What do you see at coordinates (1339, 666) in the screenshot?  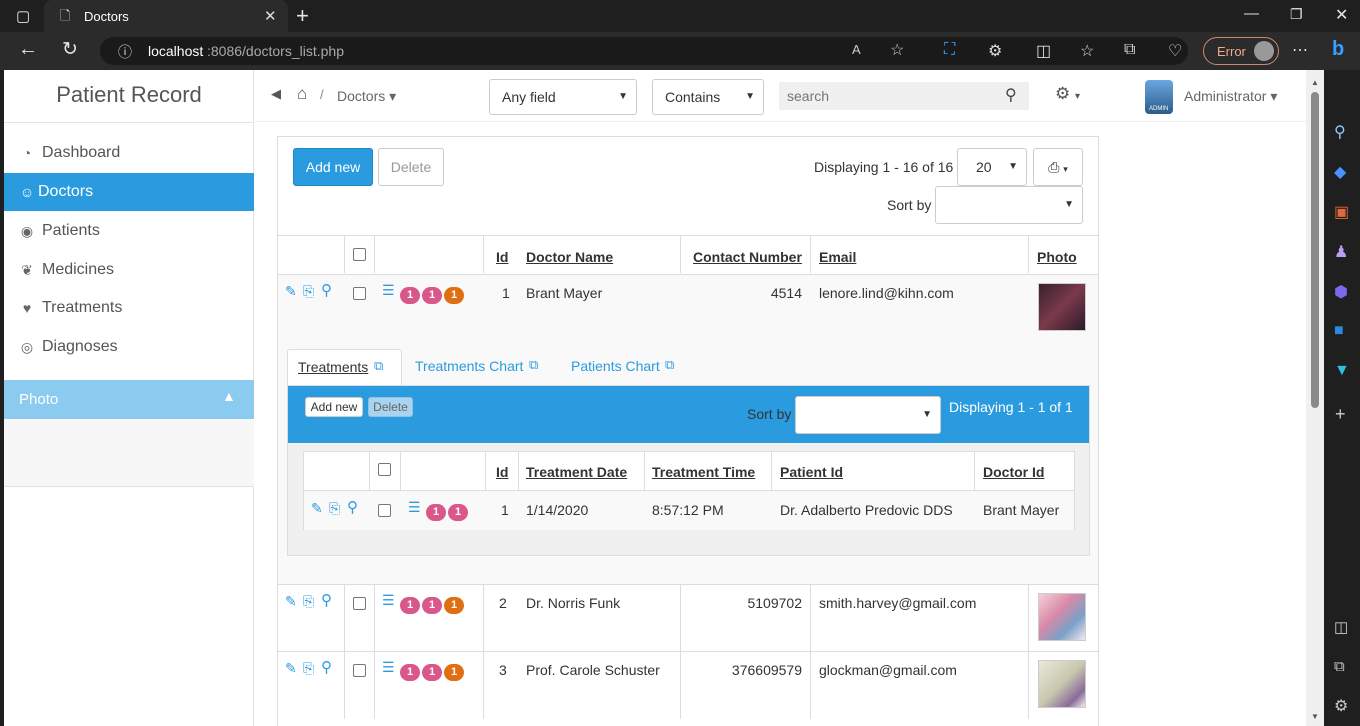 I see `open-external-icon: ⧉` at bounding box center [1339, 666].